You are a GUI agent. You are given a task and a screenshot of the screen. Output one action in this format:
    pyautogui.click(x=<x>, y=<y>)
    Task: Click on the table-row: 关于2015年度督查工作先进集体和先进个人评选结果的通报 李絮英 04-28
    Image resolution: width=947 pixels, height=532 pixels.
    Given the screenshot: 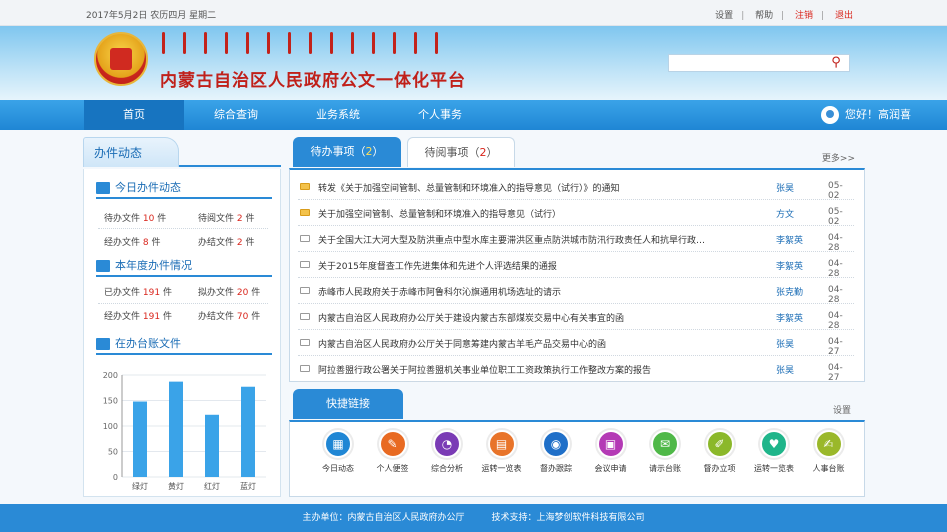 What is the action you would take?
    pyautogui.click(x=576, y=265)
    